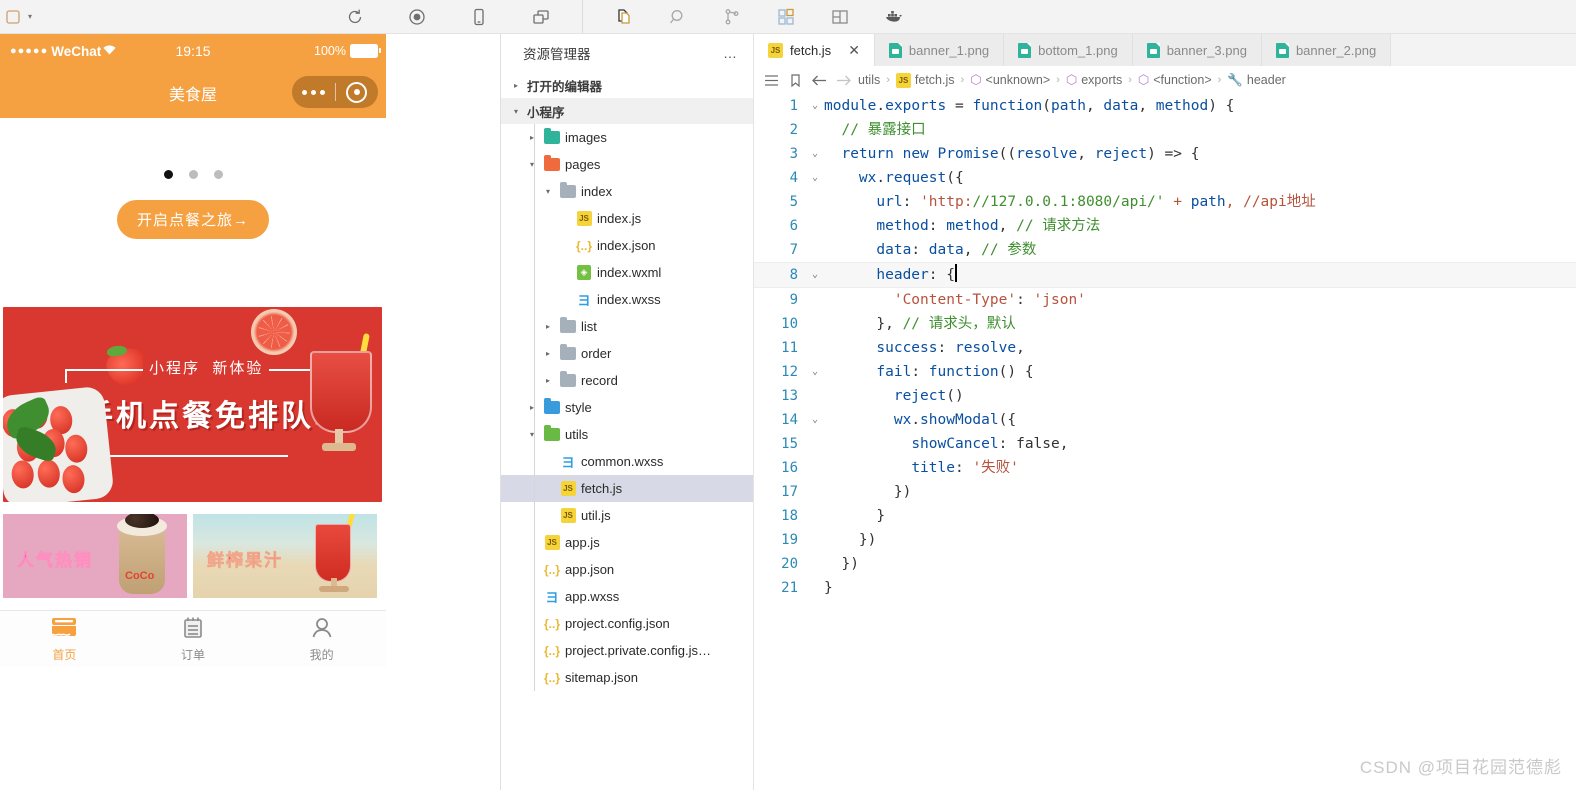 This screenshot has width=1576, height=790. I want to click on tree-item-images: ▸ images, so click(627, 137).